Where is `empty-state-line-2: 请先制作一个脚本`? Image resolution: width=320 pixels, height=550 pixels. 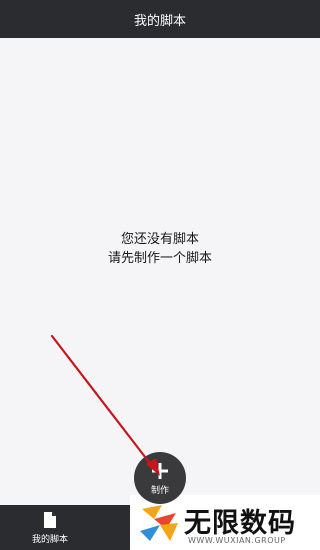 empty-state-line-2: 请先制作一个脚本 is located at coordinates (159, 258).